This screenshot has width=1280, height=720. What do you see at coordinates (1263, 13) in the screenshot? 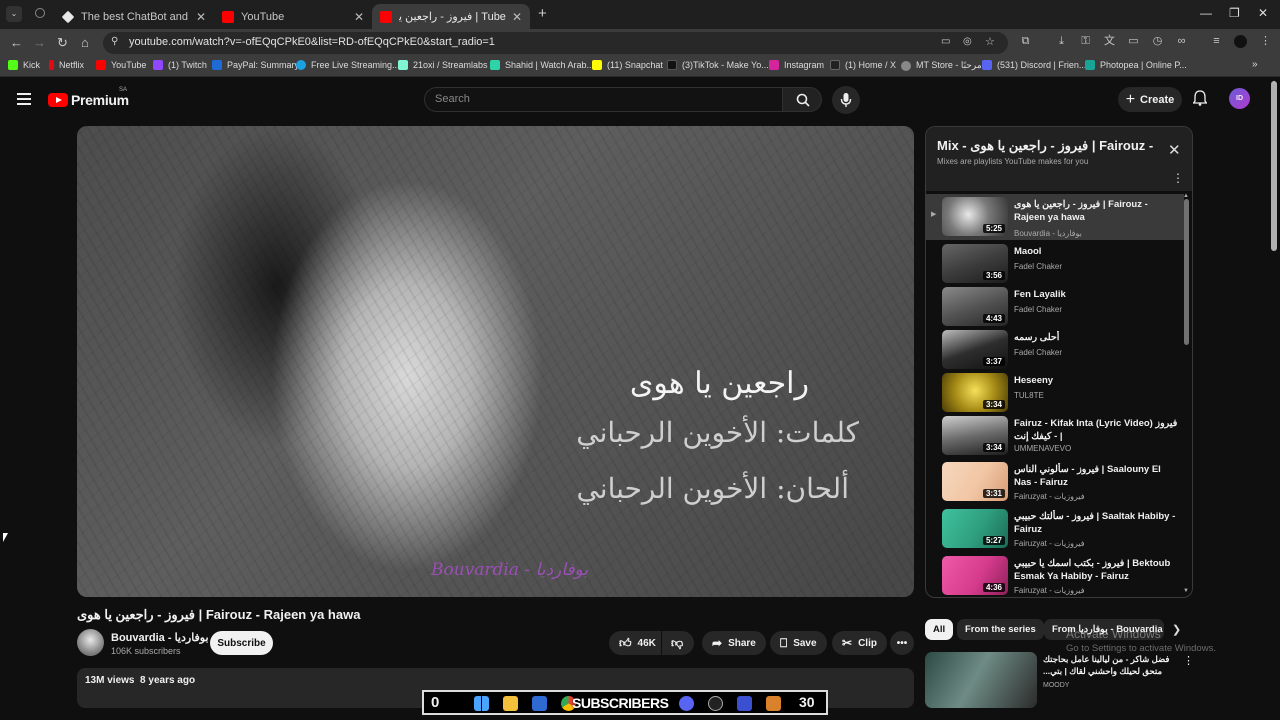
I see `window-close-icon: ✕` at bounding box center [1263, 13].